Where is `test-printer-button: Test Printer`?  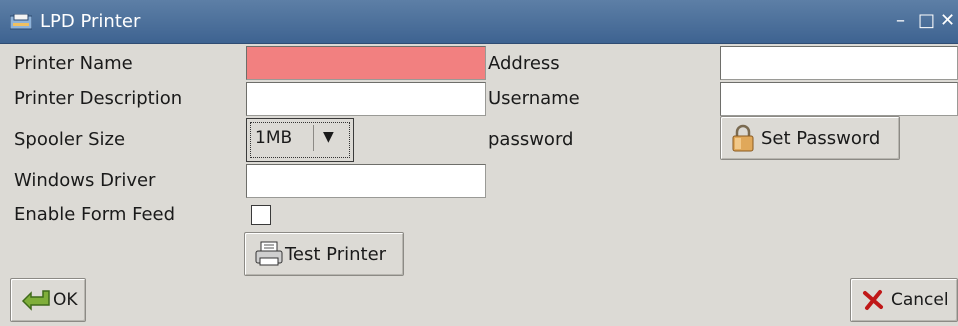 test-printer-button: Test Printer is located at coordinates (324, 254).